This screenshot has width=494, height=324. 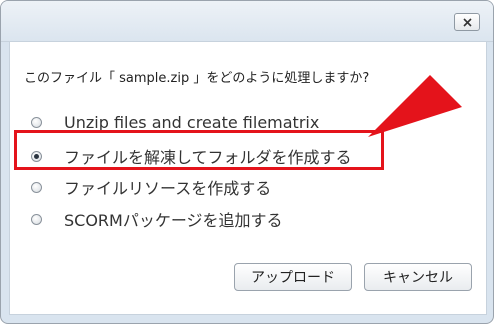 I want to click on option-label: Unzip files and create filematrix, so click(x=192, y=122).